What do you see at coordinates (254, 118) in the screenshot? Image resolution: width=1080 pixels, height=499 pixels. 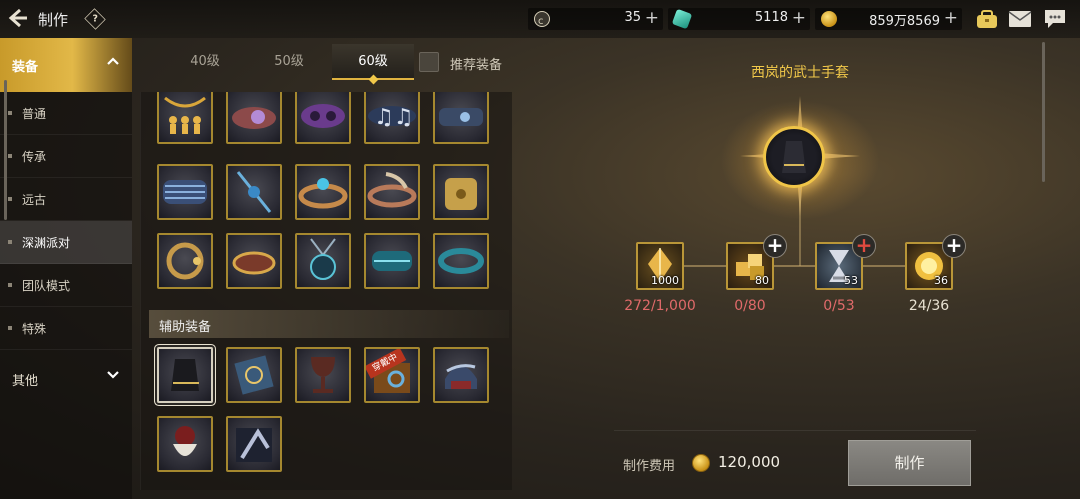 I see `item-slot-belt-purple` at bounding box center [254, 118].